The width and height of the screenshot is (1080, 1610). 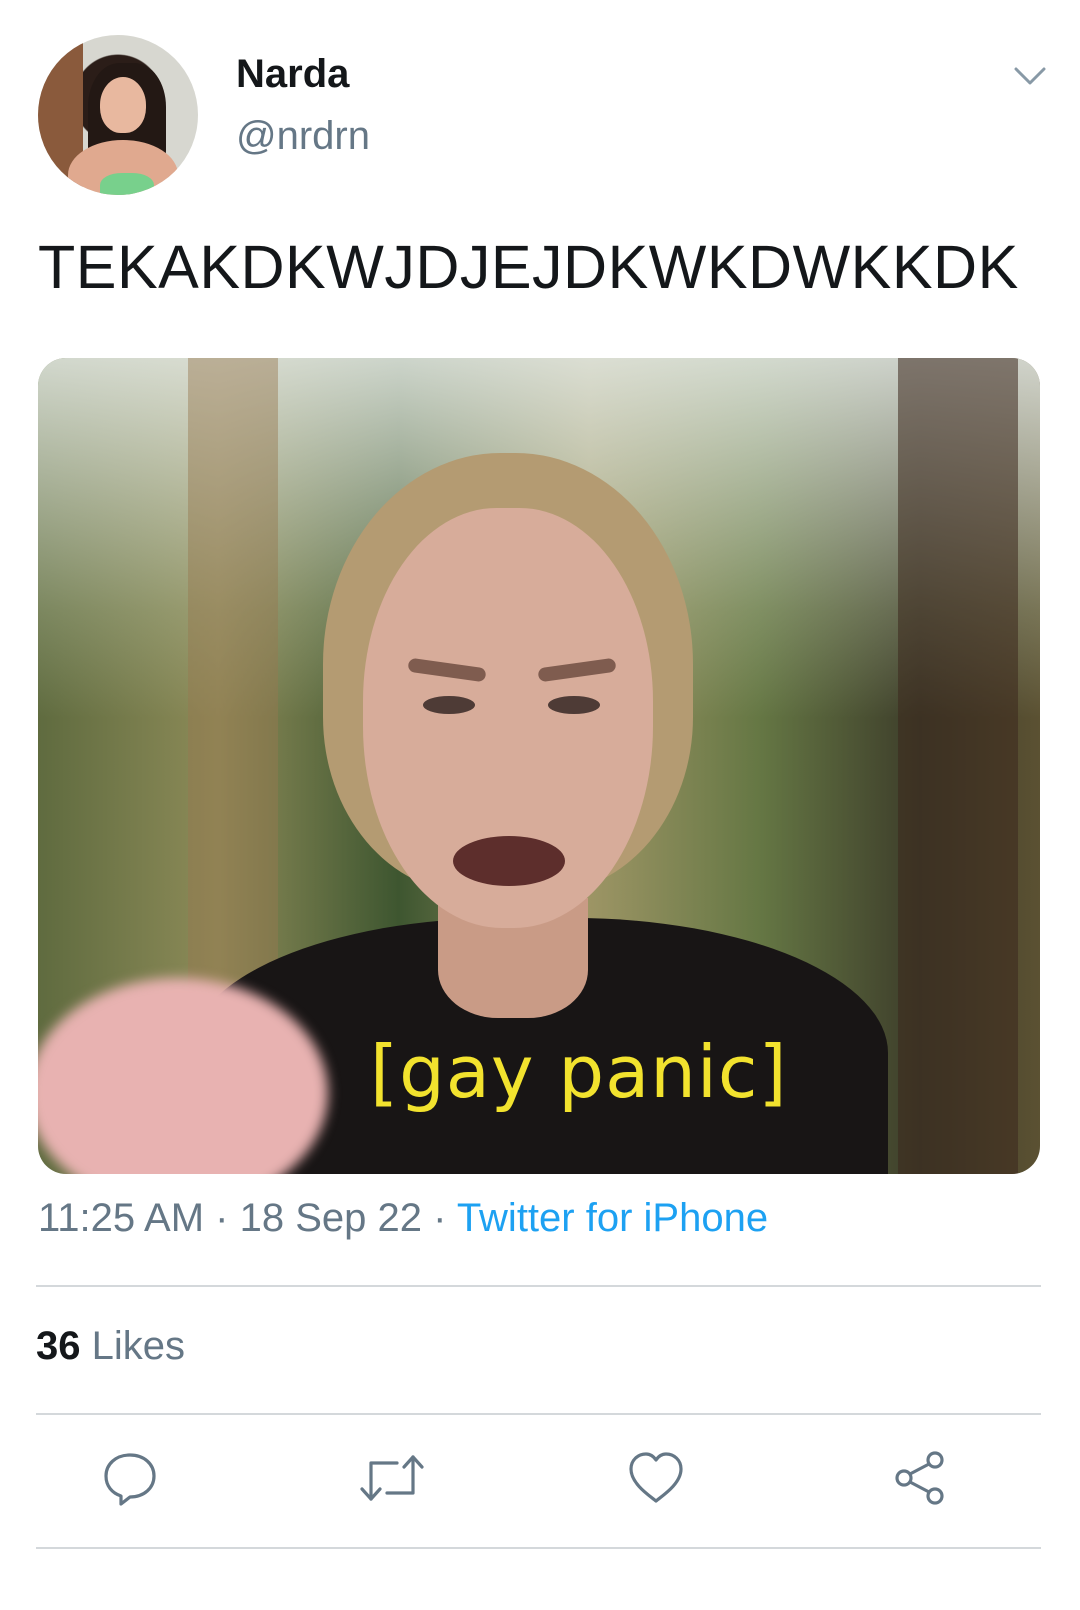 I want to click on author-name: Narda, so click(x=292, y=74).